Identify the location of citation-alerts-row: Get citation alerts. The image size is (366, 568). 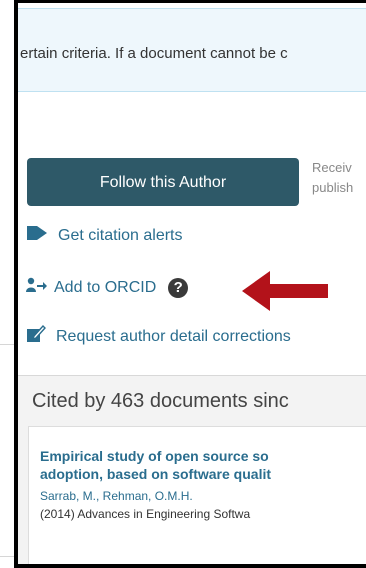
(104, 235).